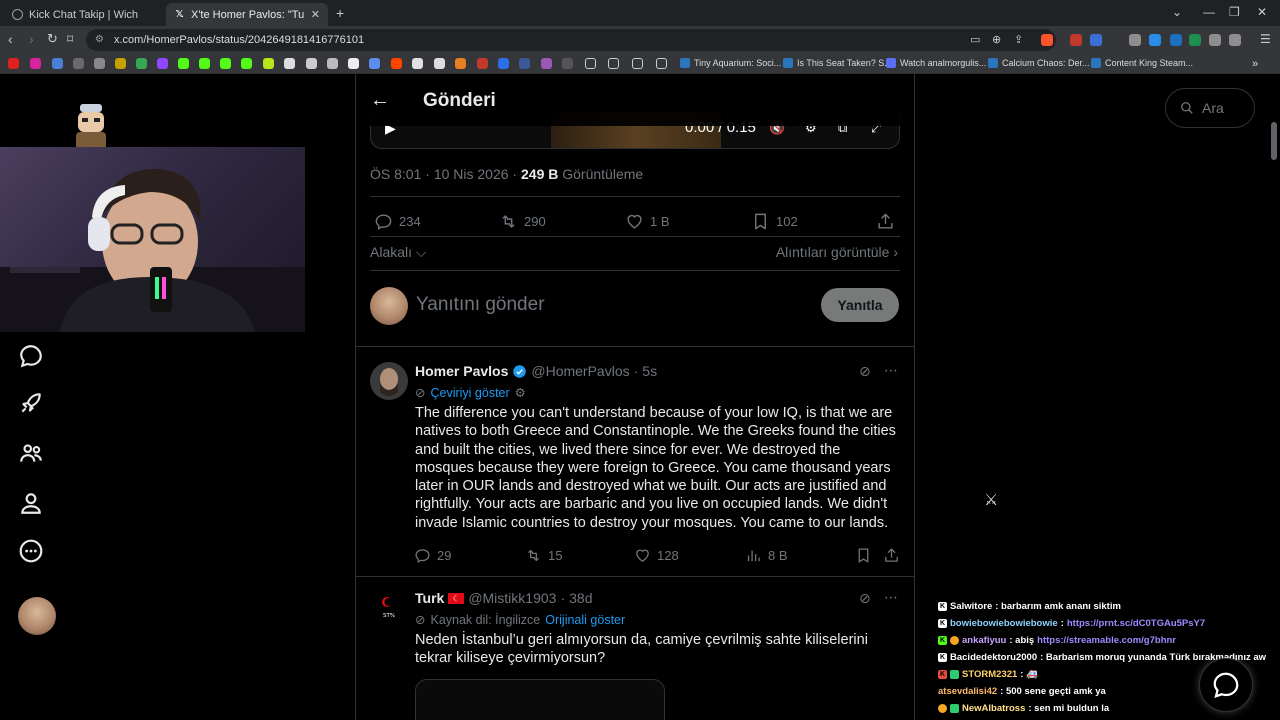  I want to click on page-scrollbar, so click(1274, 141).